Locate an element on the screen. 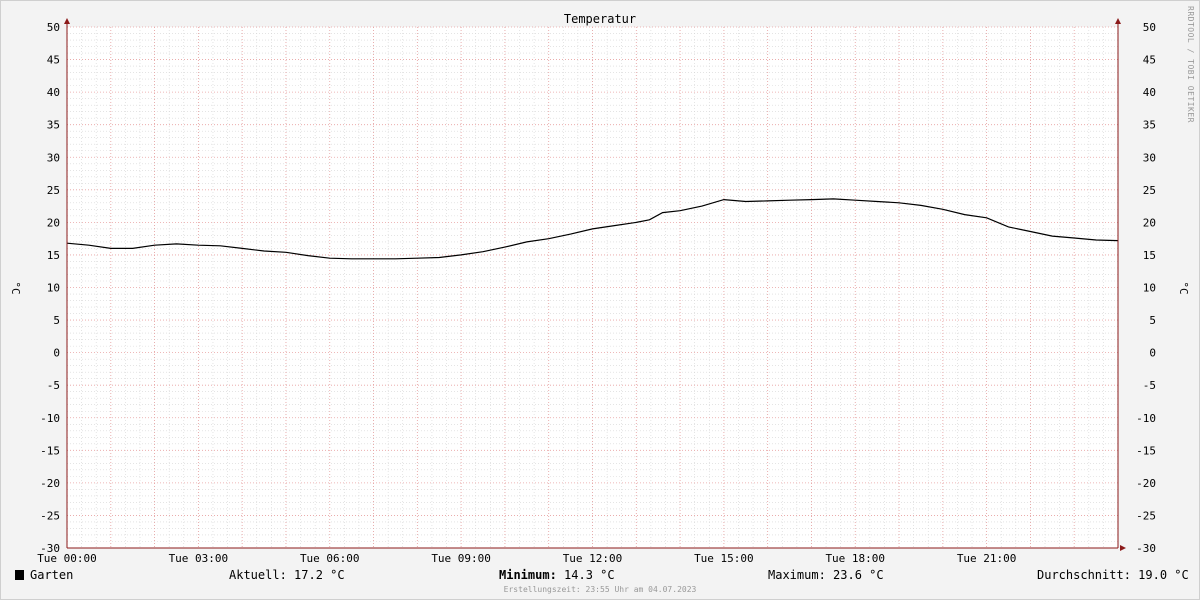 The image size is (1200, 600). y-tick-label-right: -5 is located at coordinates (1149, 385).